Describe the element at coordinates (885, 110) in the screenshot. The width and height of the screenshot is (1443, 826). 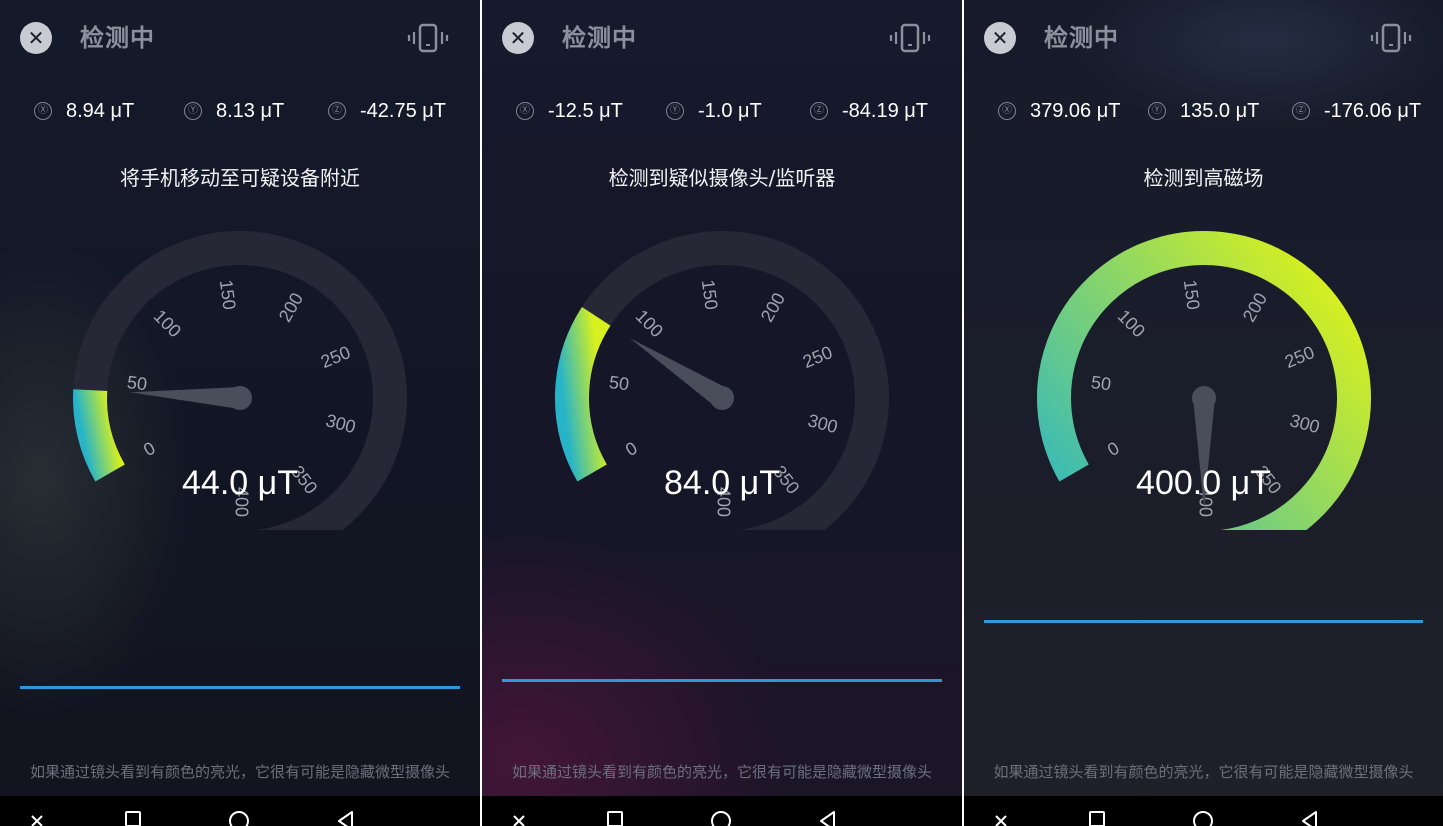
I see `axis-z-value: -84.19 μT` at that location.